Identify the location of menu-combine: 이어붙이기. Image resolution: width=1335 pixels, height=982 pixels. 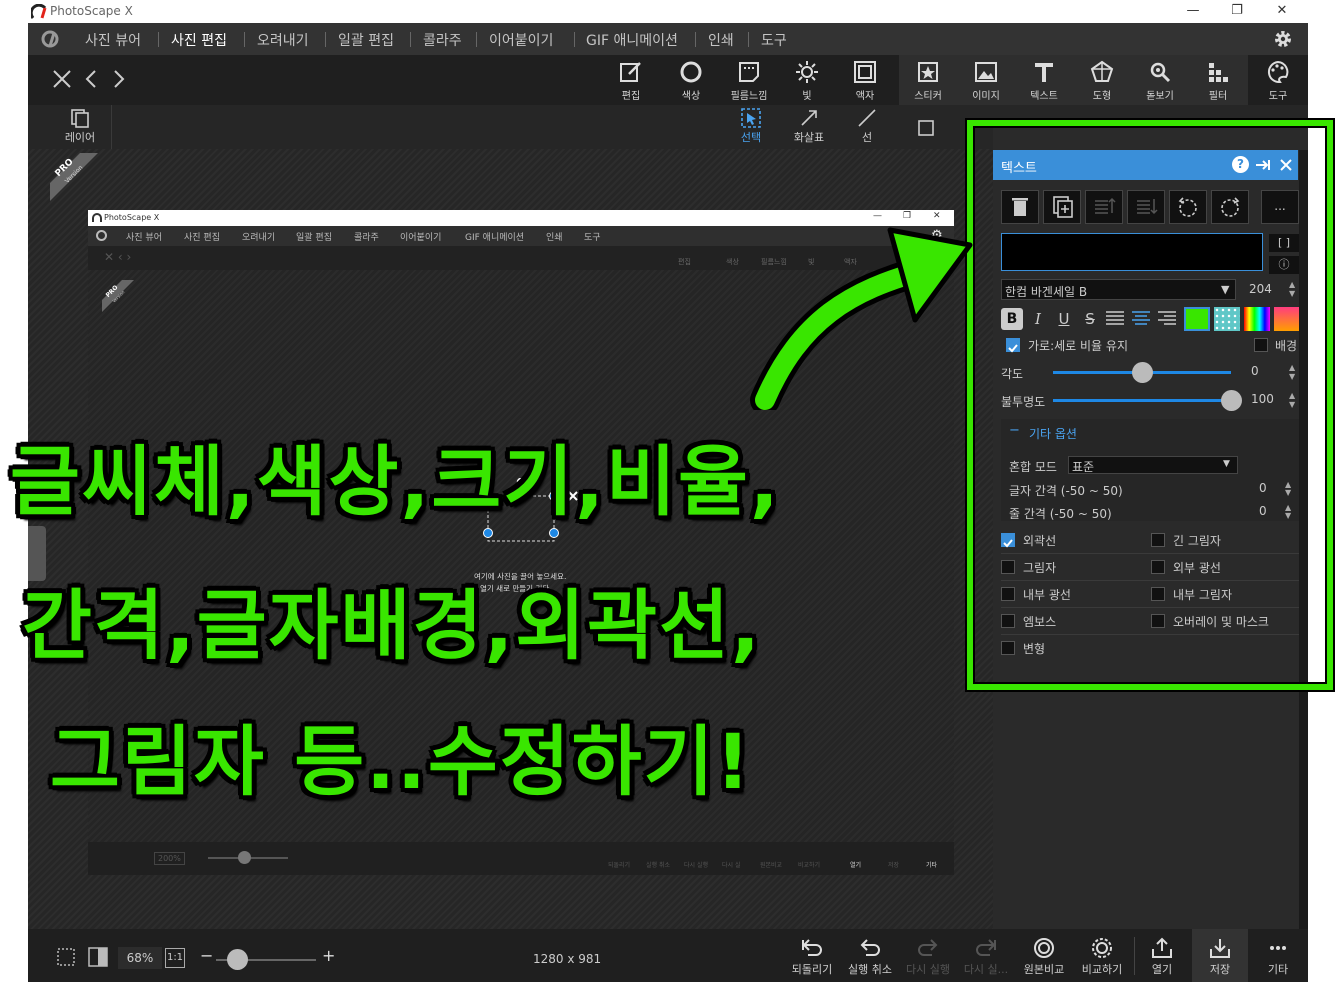
(521, 40).